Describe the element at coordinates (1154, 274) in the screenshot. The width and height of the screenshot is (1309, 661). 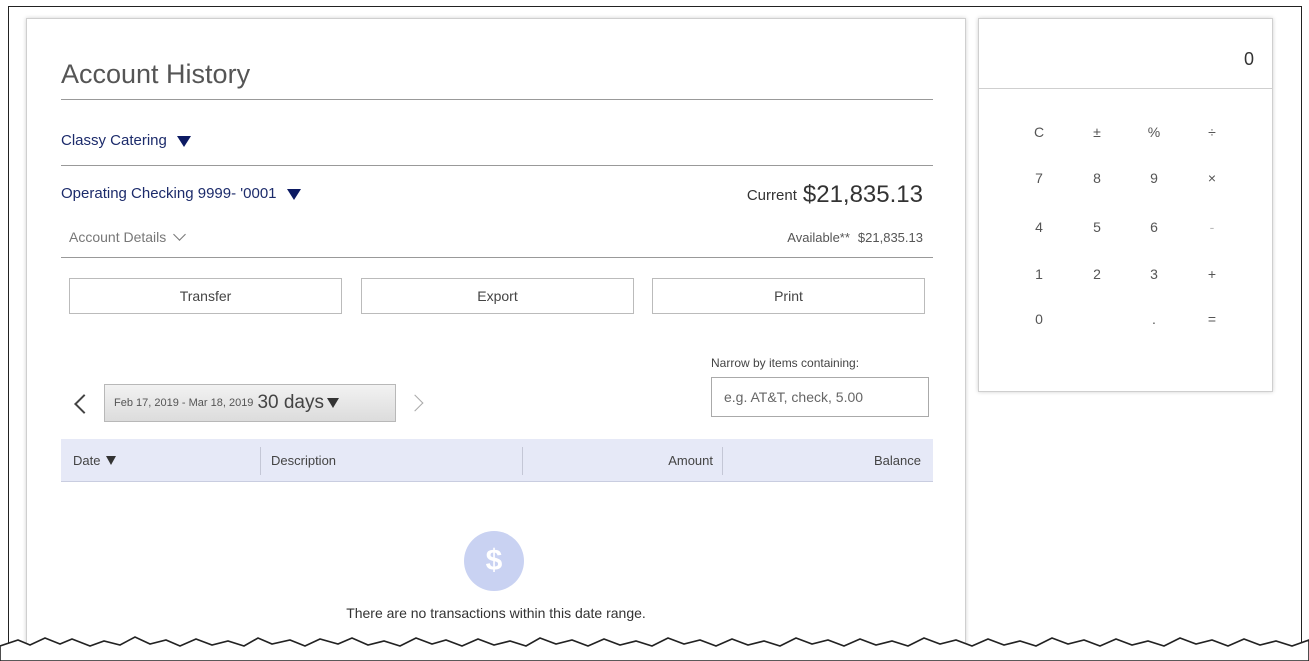
I see `calc-key-3: 3` at that location.